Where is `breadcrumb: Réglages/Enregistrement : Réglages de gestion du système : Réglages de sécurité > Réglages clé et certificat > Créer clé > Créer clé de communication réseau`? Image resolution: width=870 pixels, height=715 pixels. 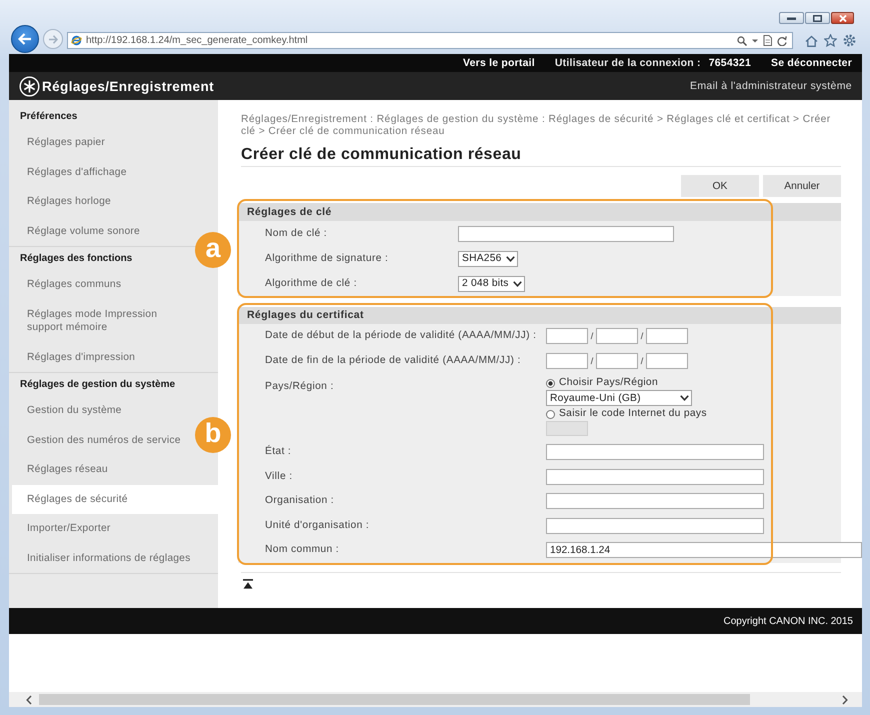 breadcrumb: Réglages/Enregistrement : Réglages de gestion du système : Réglages de sécurité > Réglages clé et certificat > Créer clé > Créer clé de communication réseau is located at coordinates (536, 126).